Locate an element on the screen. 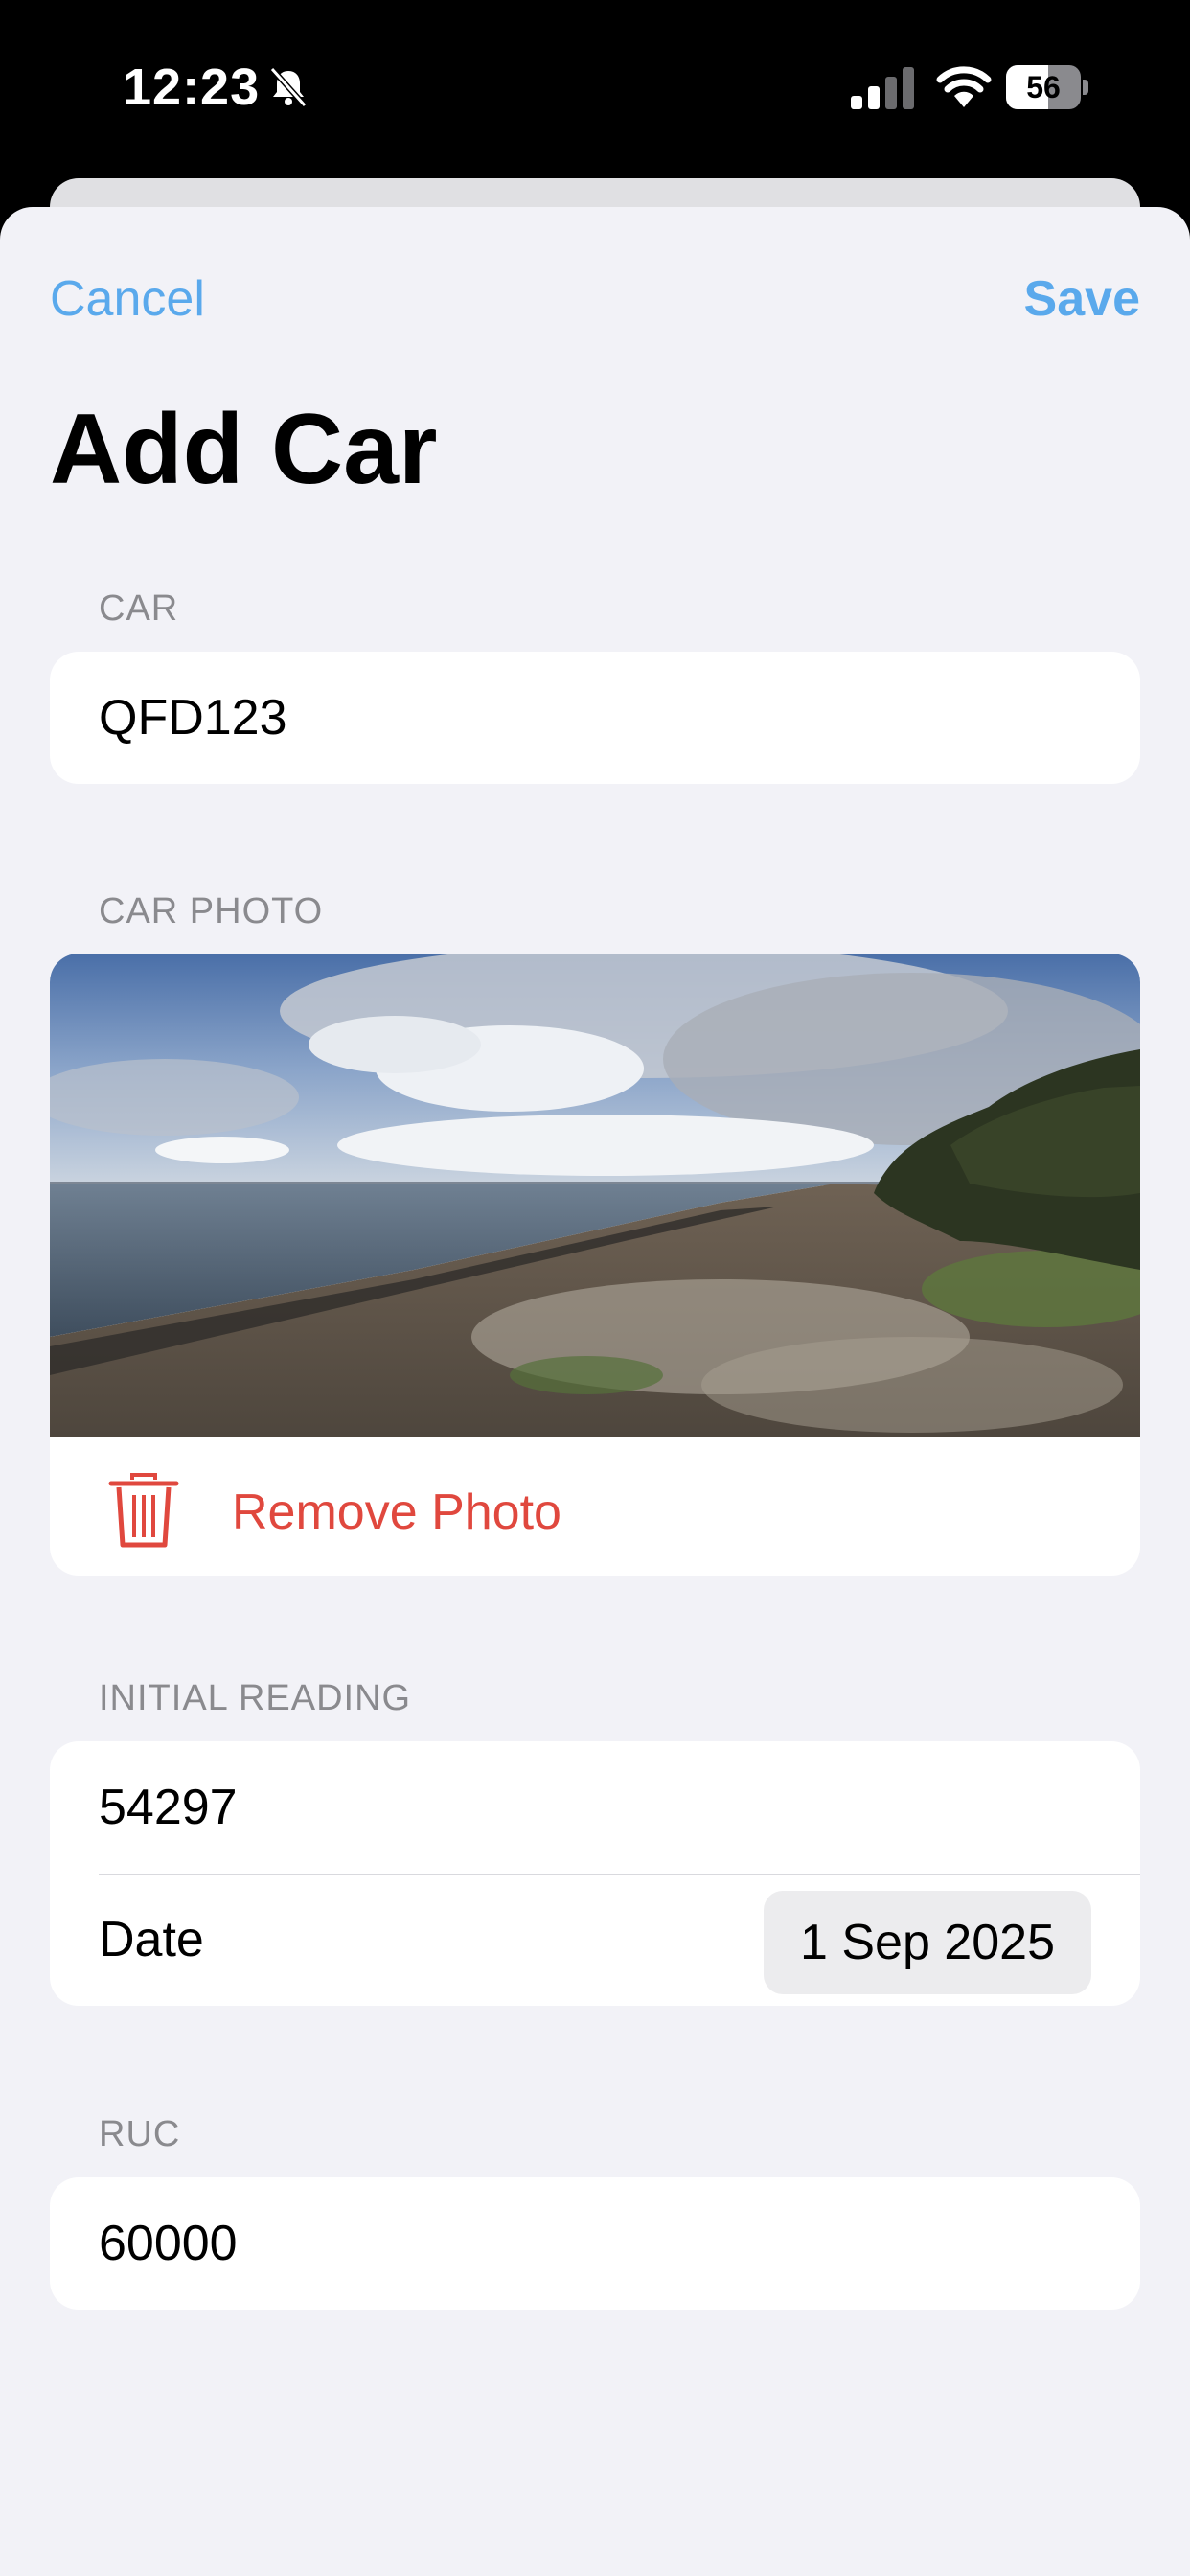  car-group is located at coordinates (595, 718).